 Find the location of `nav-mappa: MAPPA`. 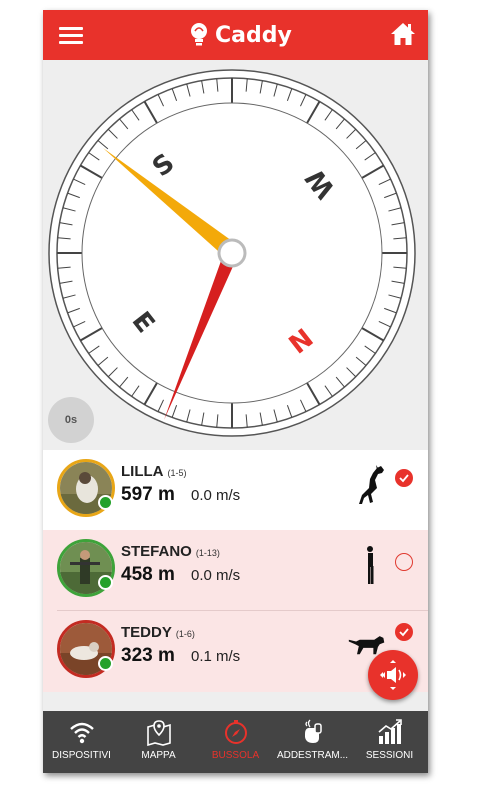

nav-mappa: MAPPA is located at coordinates (158, 742).